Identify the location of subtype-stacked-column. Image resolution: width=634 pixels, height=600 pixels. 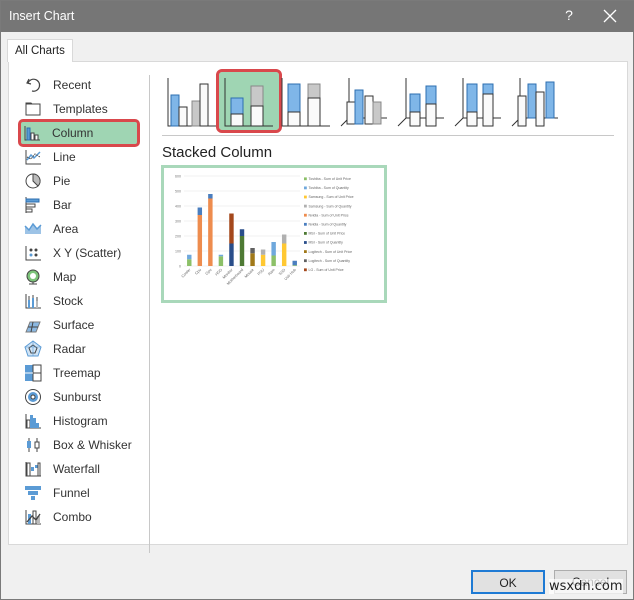
(249, 101).